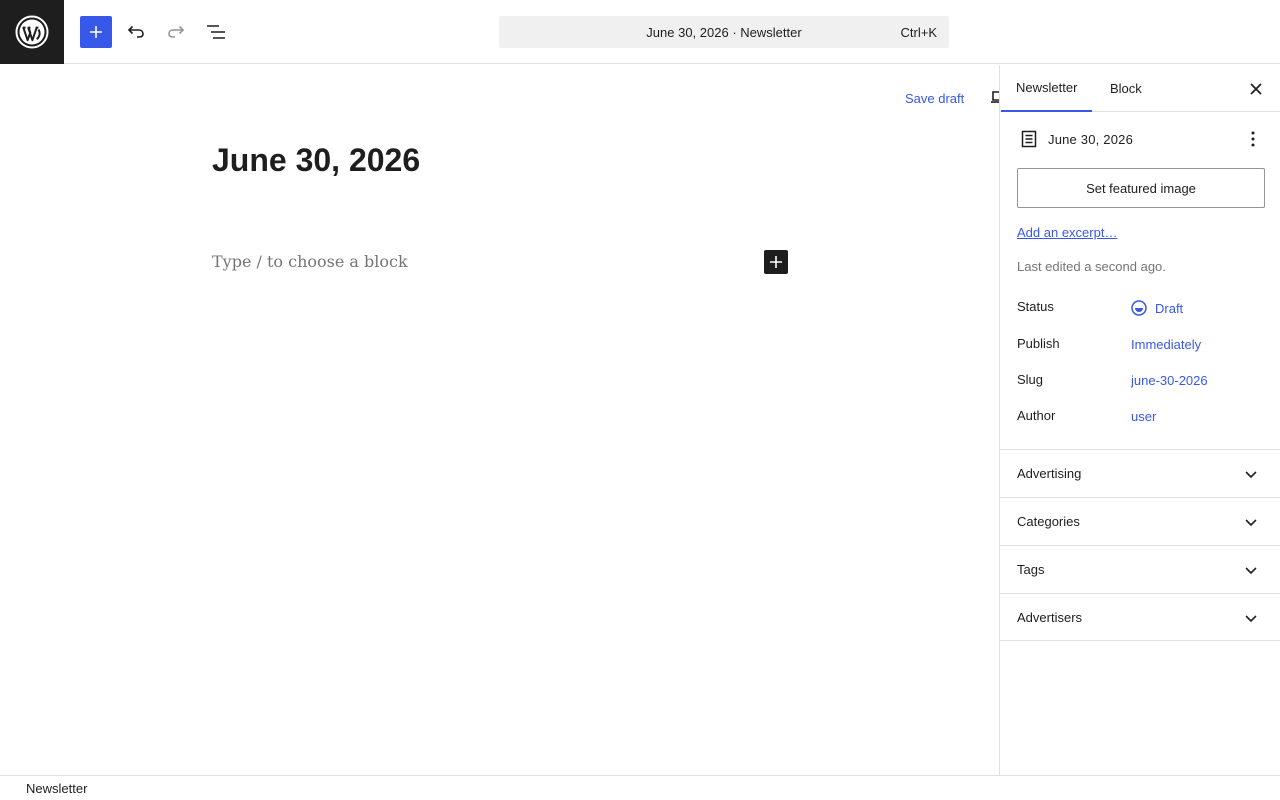 This screenshot has height=800, width=1280. I want to click on block-breadcrumb-bar: Newsletter, so click(640, 787).